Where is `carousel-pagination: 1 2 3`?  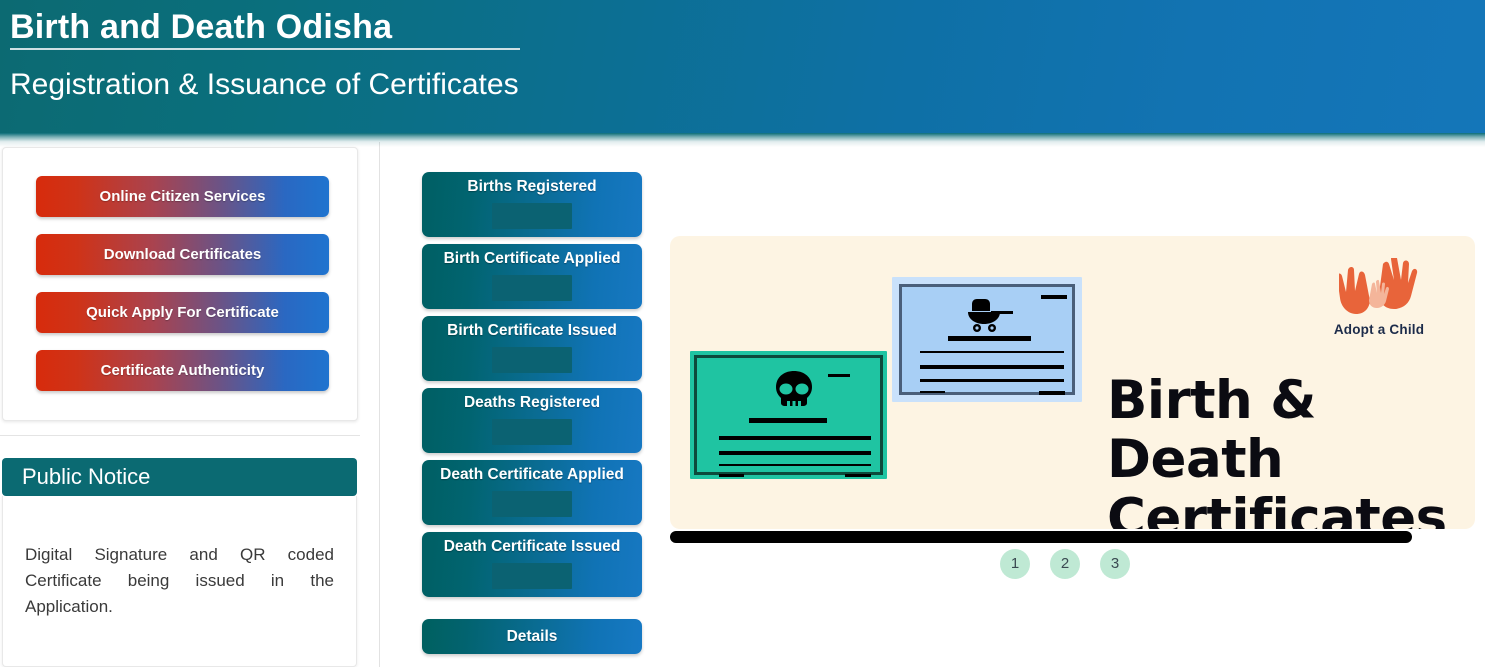 carousel-pagination: 1 2 3 is located at coordinates (1090, 565).